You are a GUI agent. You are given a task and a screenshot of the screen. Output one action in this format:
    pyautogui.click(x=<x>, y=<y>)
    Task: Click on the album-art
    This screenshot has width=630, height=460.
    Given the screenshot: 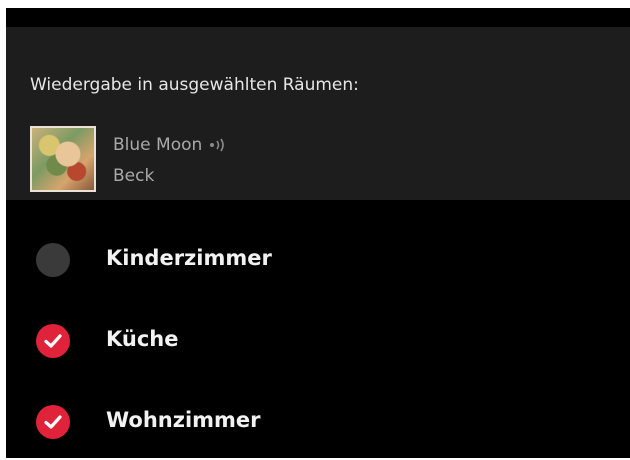 What is the action you would take?
    pyautogui.click(x=63, y=159)
    